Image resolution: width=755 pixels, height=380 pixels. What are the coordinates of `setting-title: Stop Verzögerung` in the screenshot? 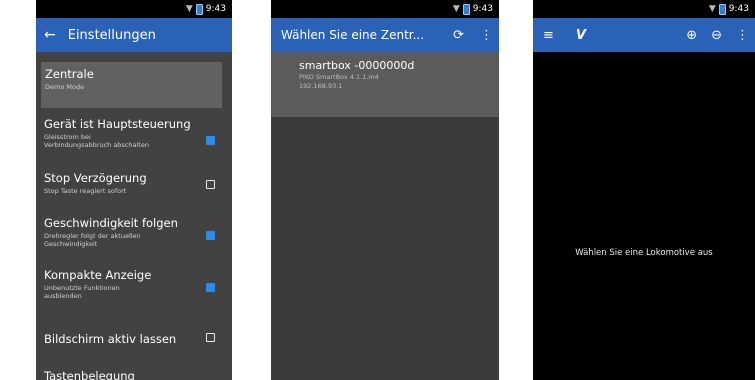 It's located at (95, 178).